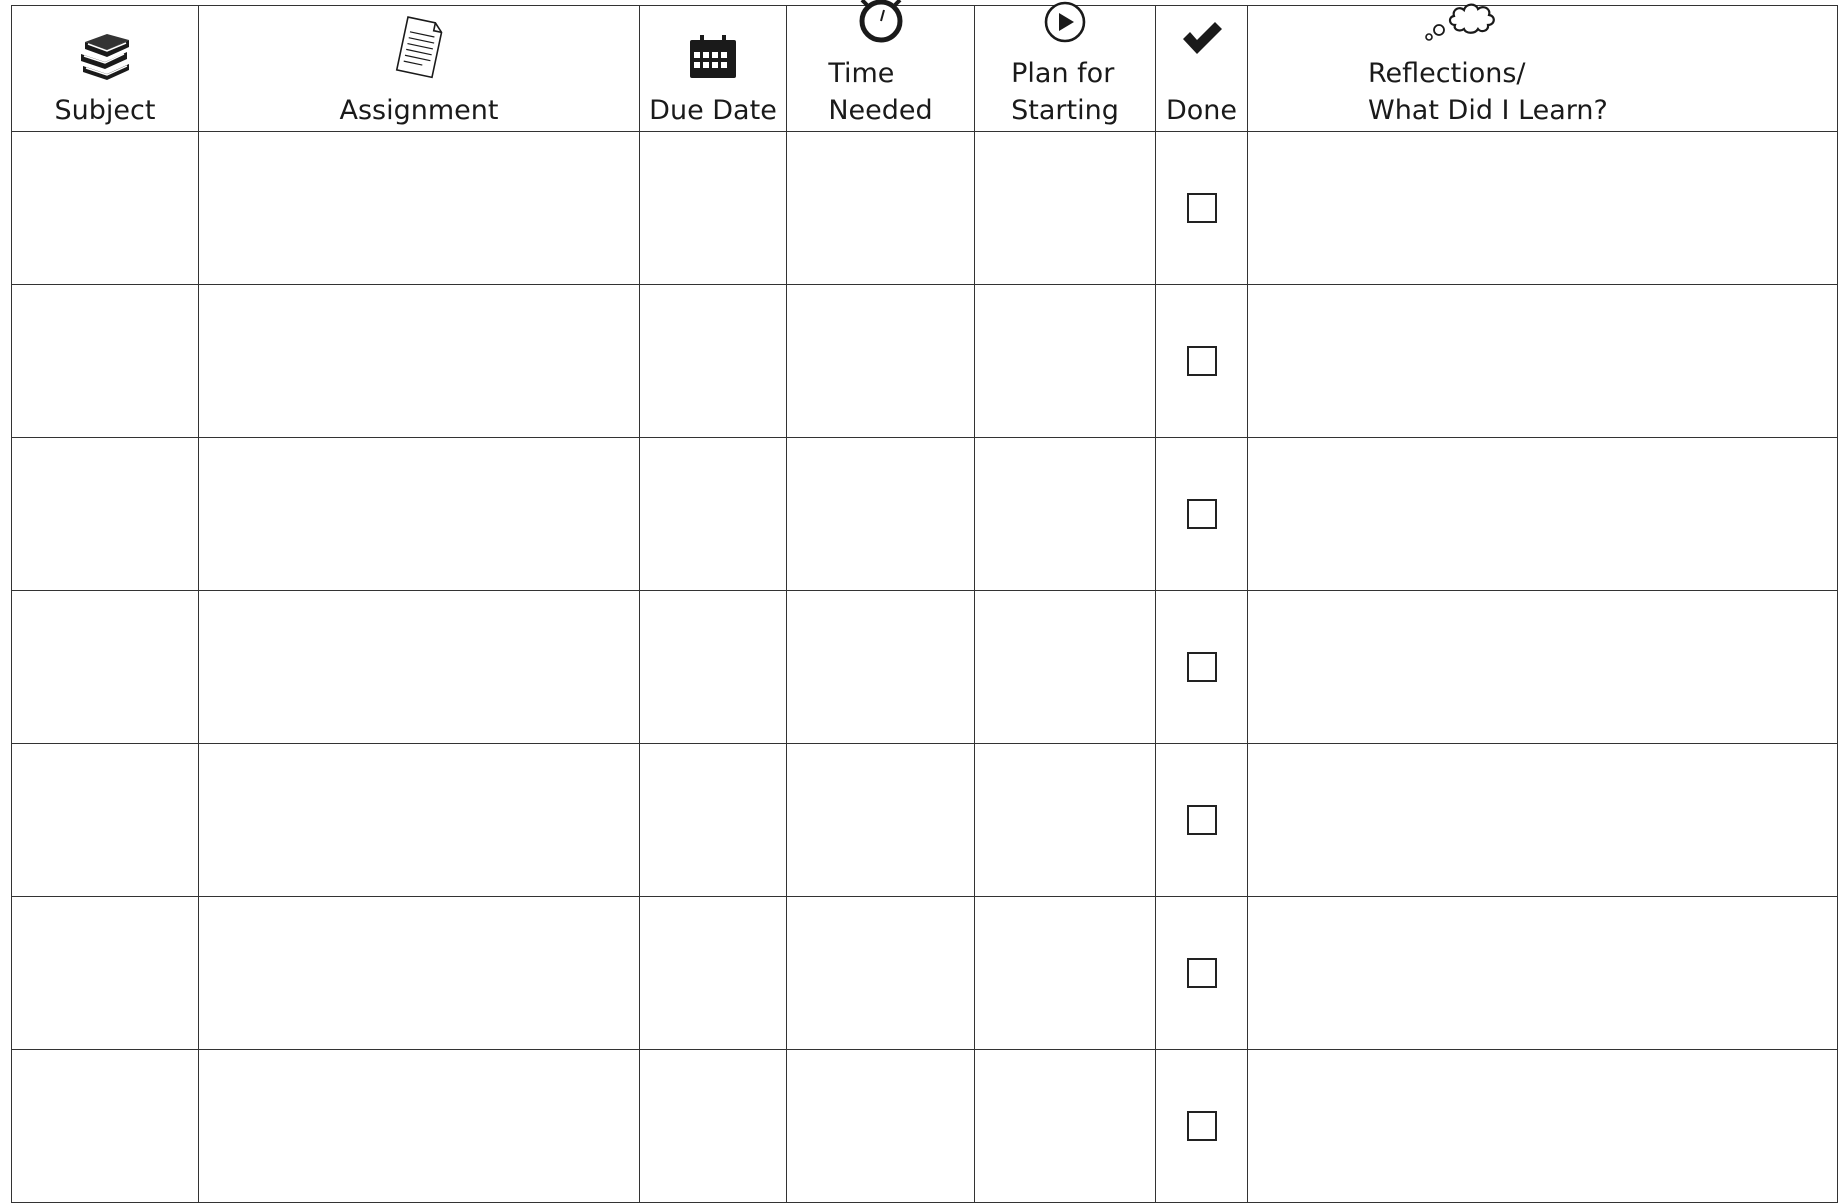 The image size is (1841, 1203). Describe the element at coordinates (105, 62) in the screenshot. I see `books-icon` at that location.